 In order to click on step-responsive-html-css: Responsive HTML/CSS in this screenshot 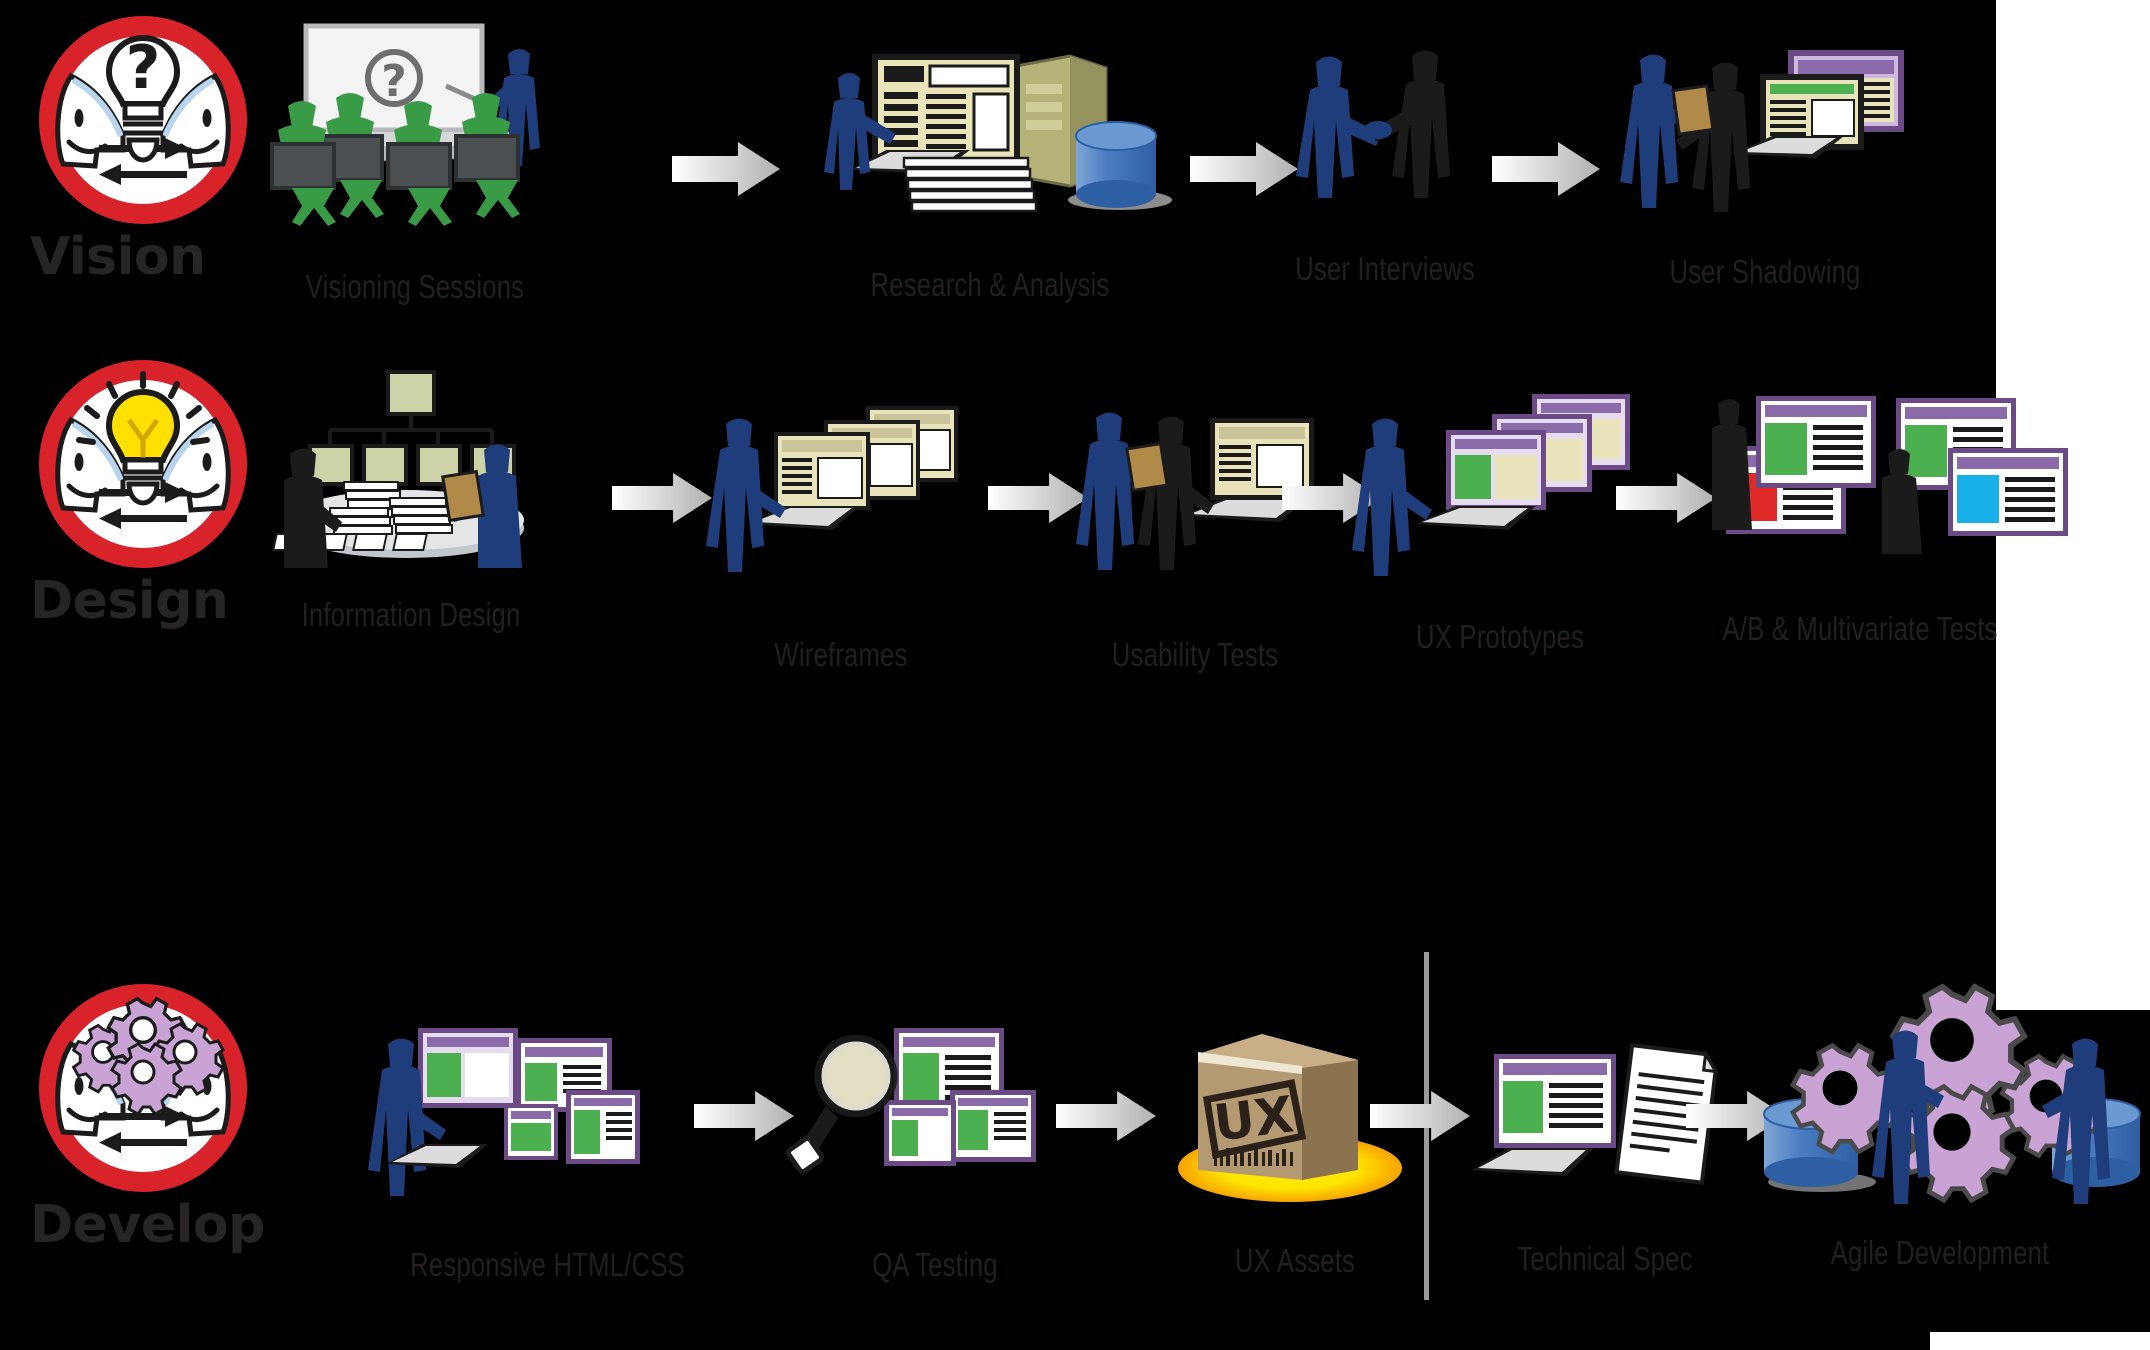, I will do `click(527, 1151)`.